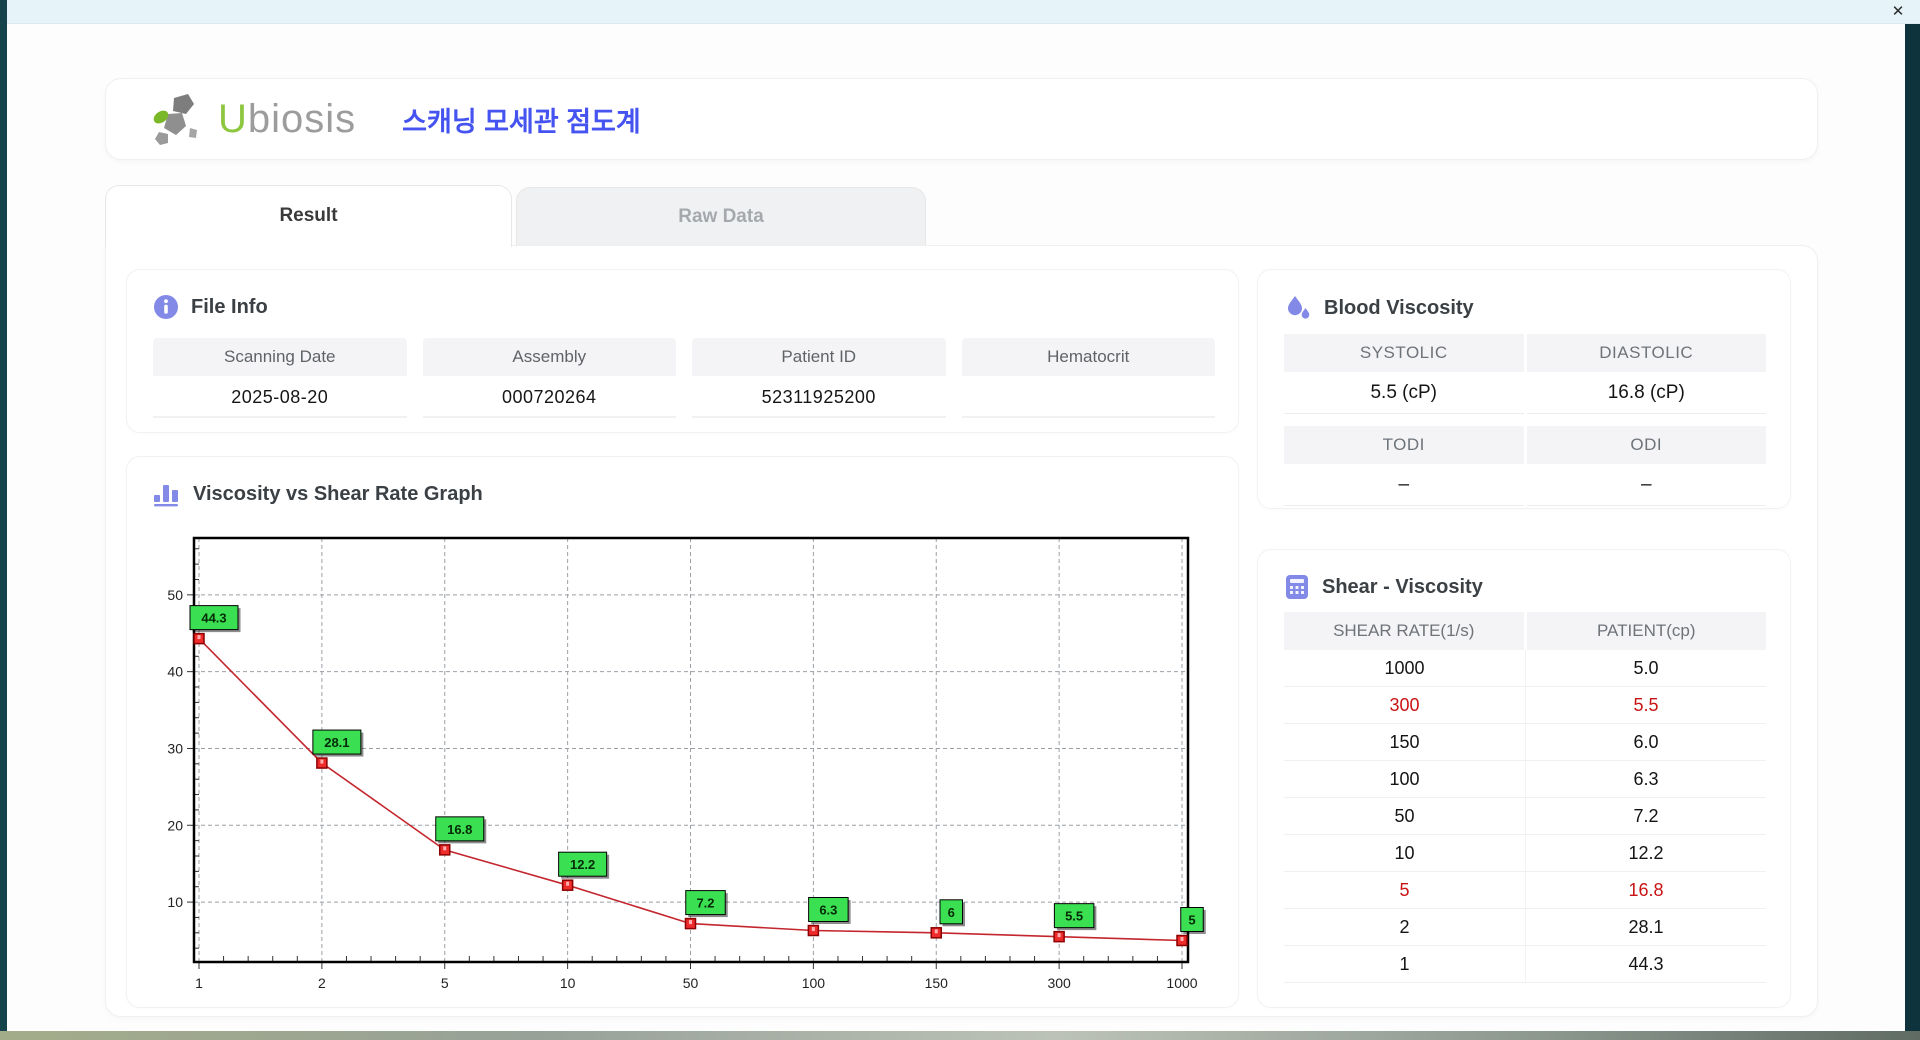  What do you see at coordinates (1645, 668) in the screenshot?
I see `patient-viscosity-cell: 5.0` at bounding box center [1645, 668].